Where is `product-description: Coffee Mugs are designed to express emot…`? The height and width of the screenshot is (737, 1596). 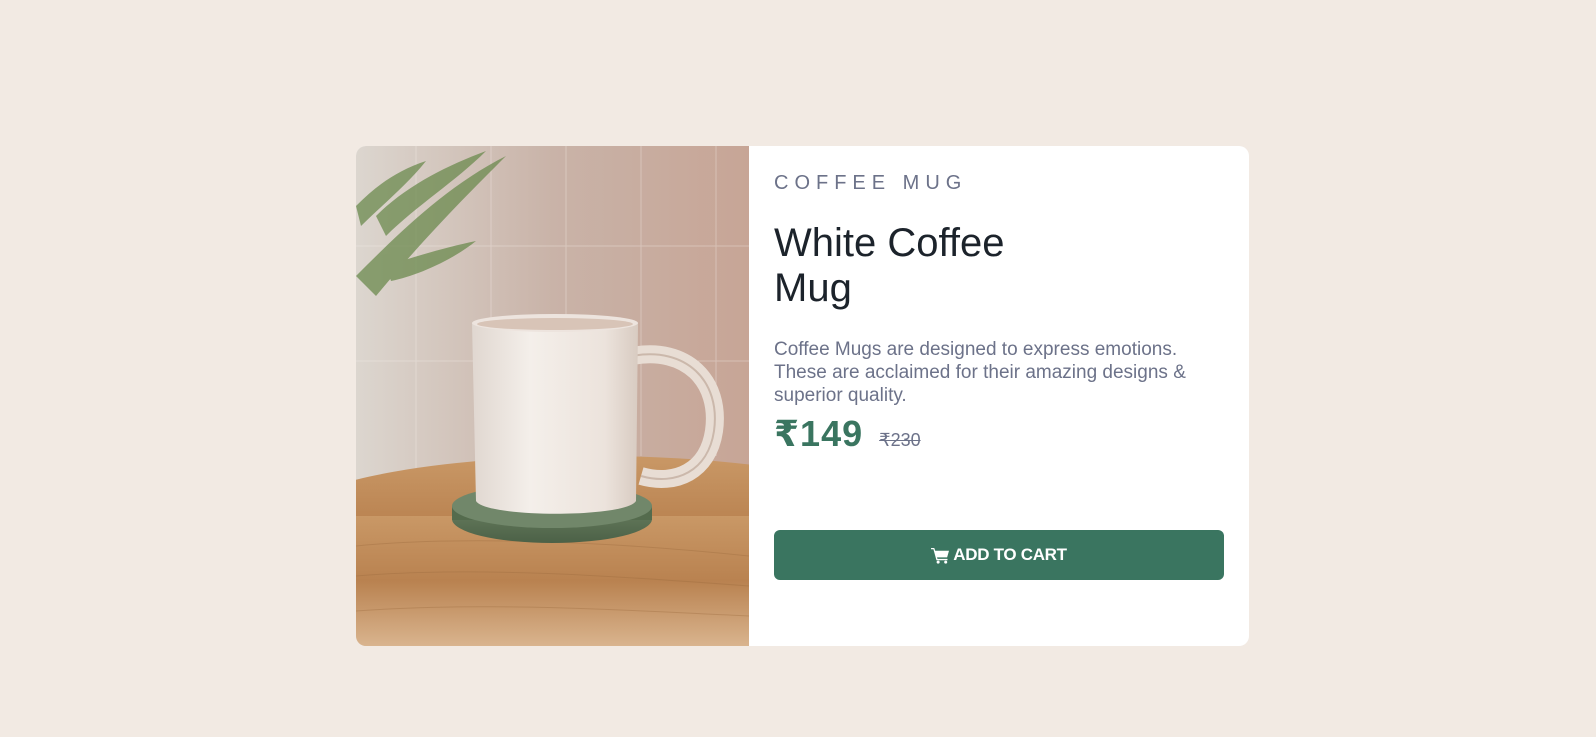
product-description: Coffee Mugs are designed to express emot… is located at coordinates (980, 372).